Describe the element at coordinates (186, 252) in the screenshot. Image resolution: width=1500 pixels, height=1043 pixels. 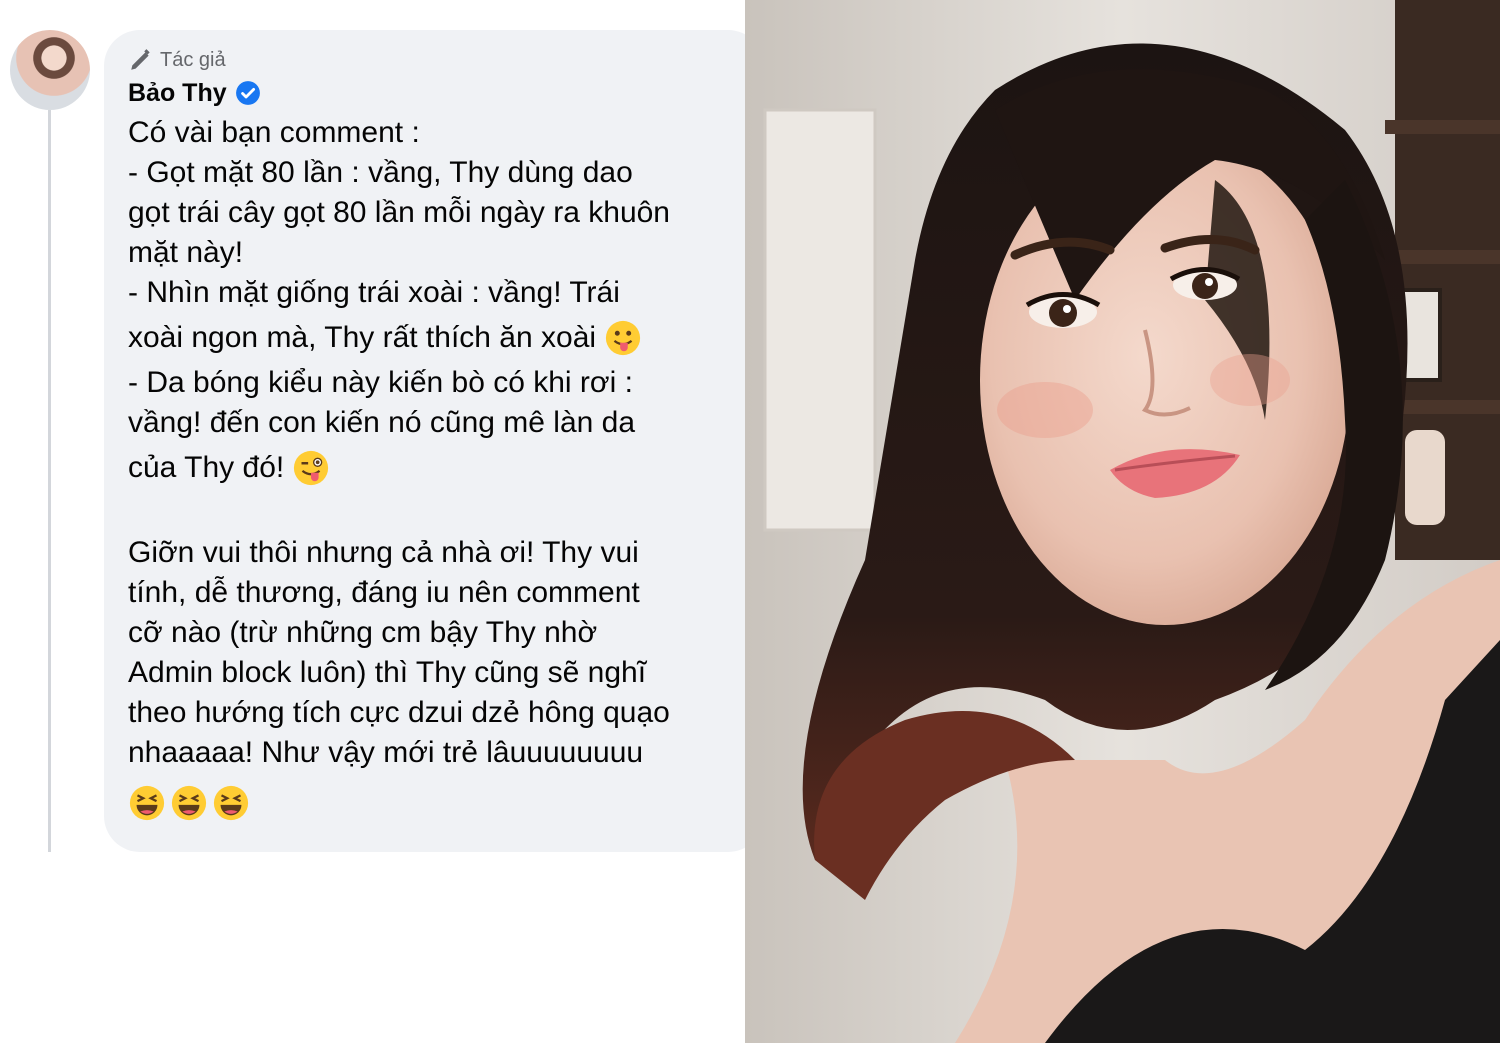
I see `comment-line: mặt này!` at that location.